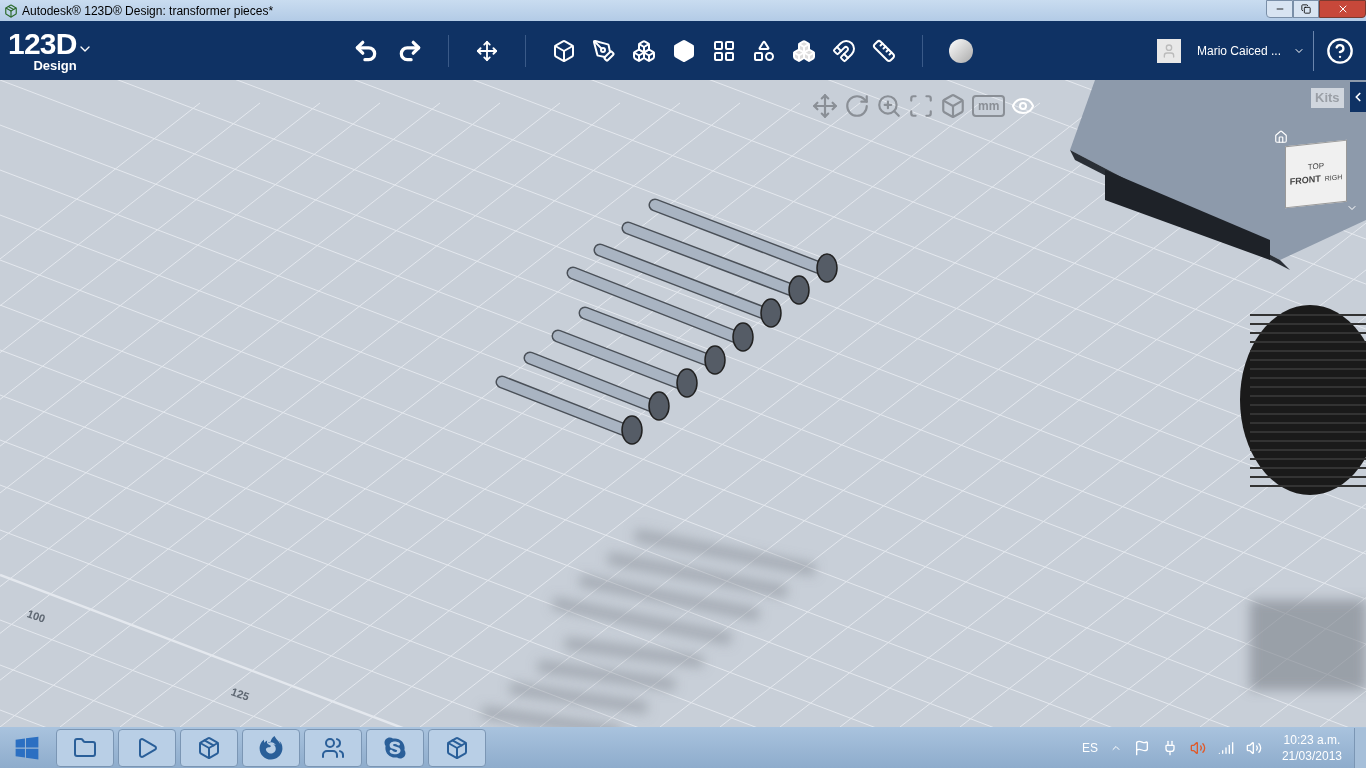  Describe the element at coordinates (1358, 97) in the screenshot. I see `panel-toggle` at that location.